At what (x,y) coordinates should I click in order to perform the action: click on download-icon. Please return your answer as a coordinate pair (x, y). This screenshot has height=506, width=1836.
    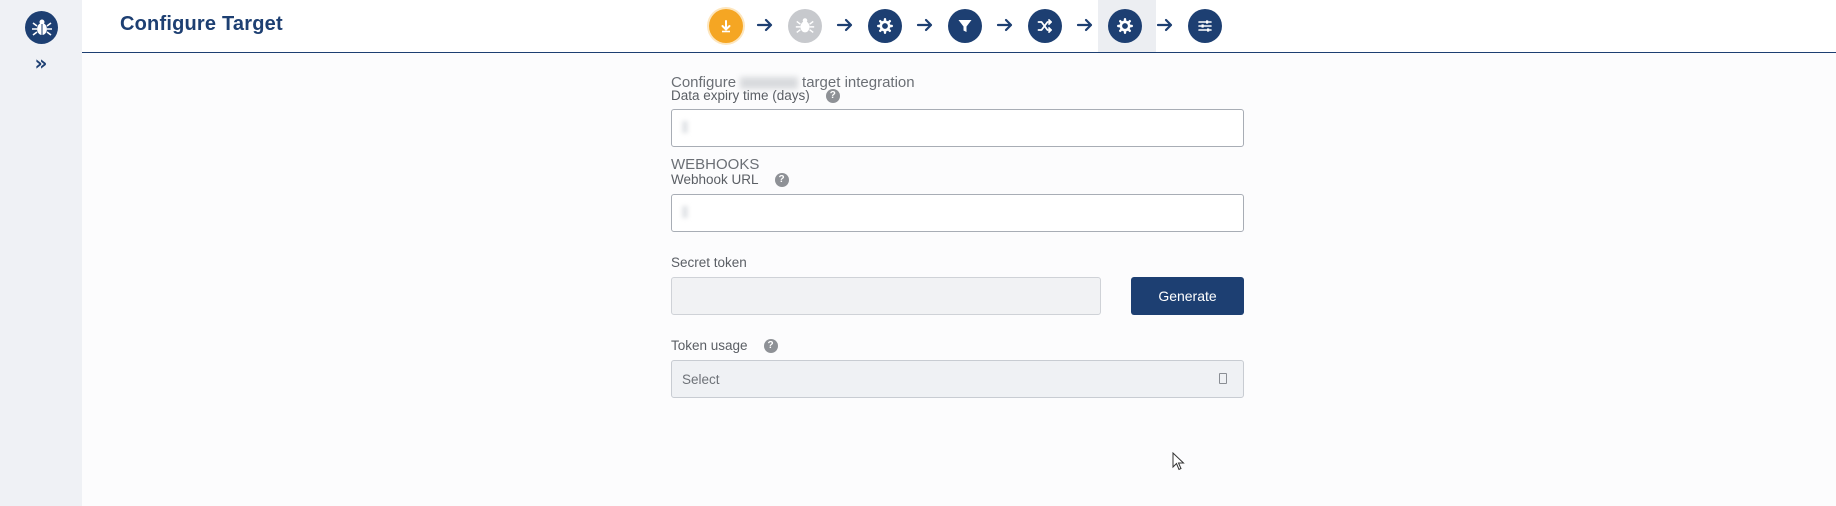
    Looking at the image, I should click on (726, 26).